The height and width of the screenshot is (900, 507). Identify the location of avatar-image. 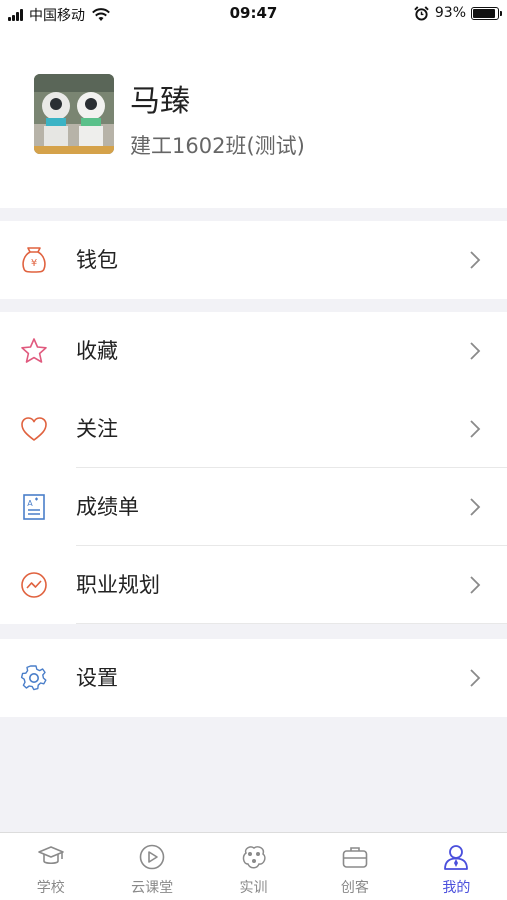
(74, 114).